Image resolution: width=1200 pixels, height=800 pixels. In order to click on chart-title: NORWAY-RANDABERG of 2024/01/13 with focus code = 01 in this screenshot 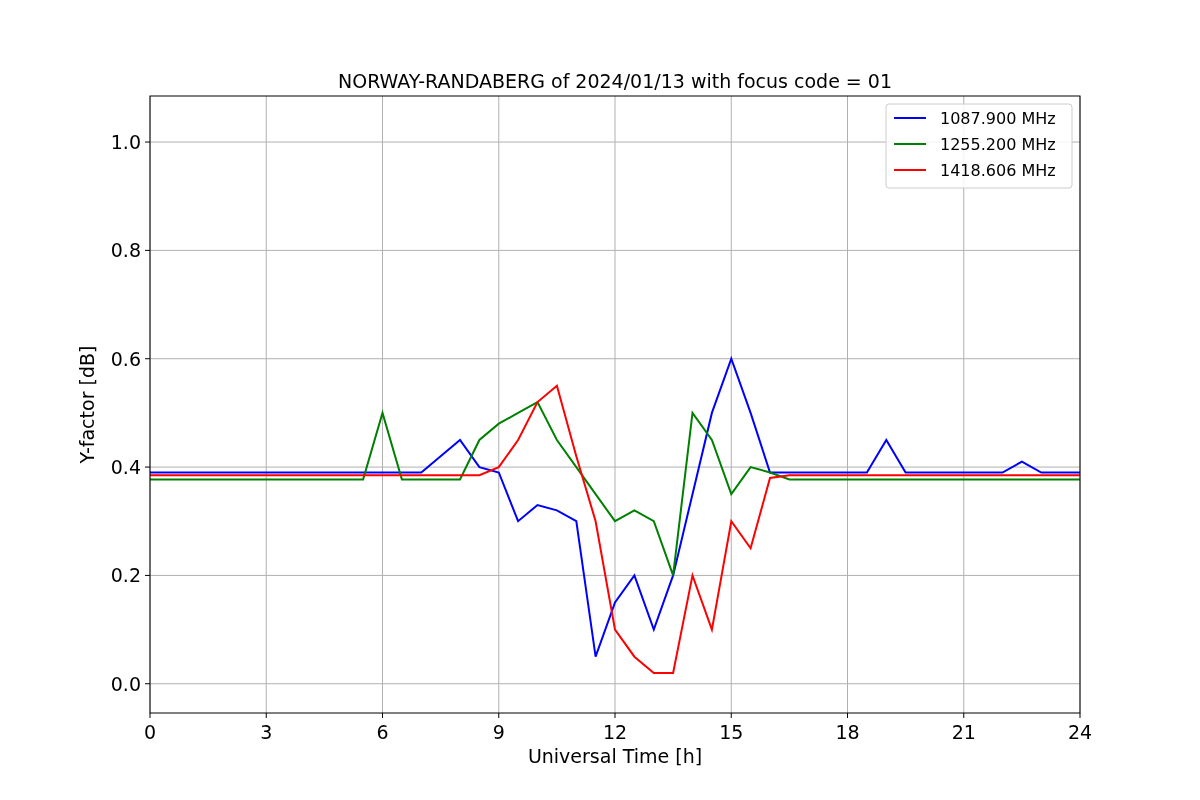, I will do `click(615, 81)`.